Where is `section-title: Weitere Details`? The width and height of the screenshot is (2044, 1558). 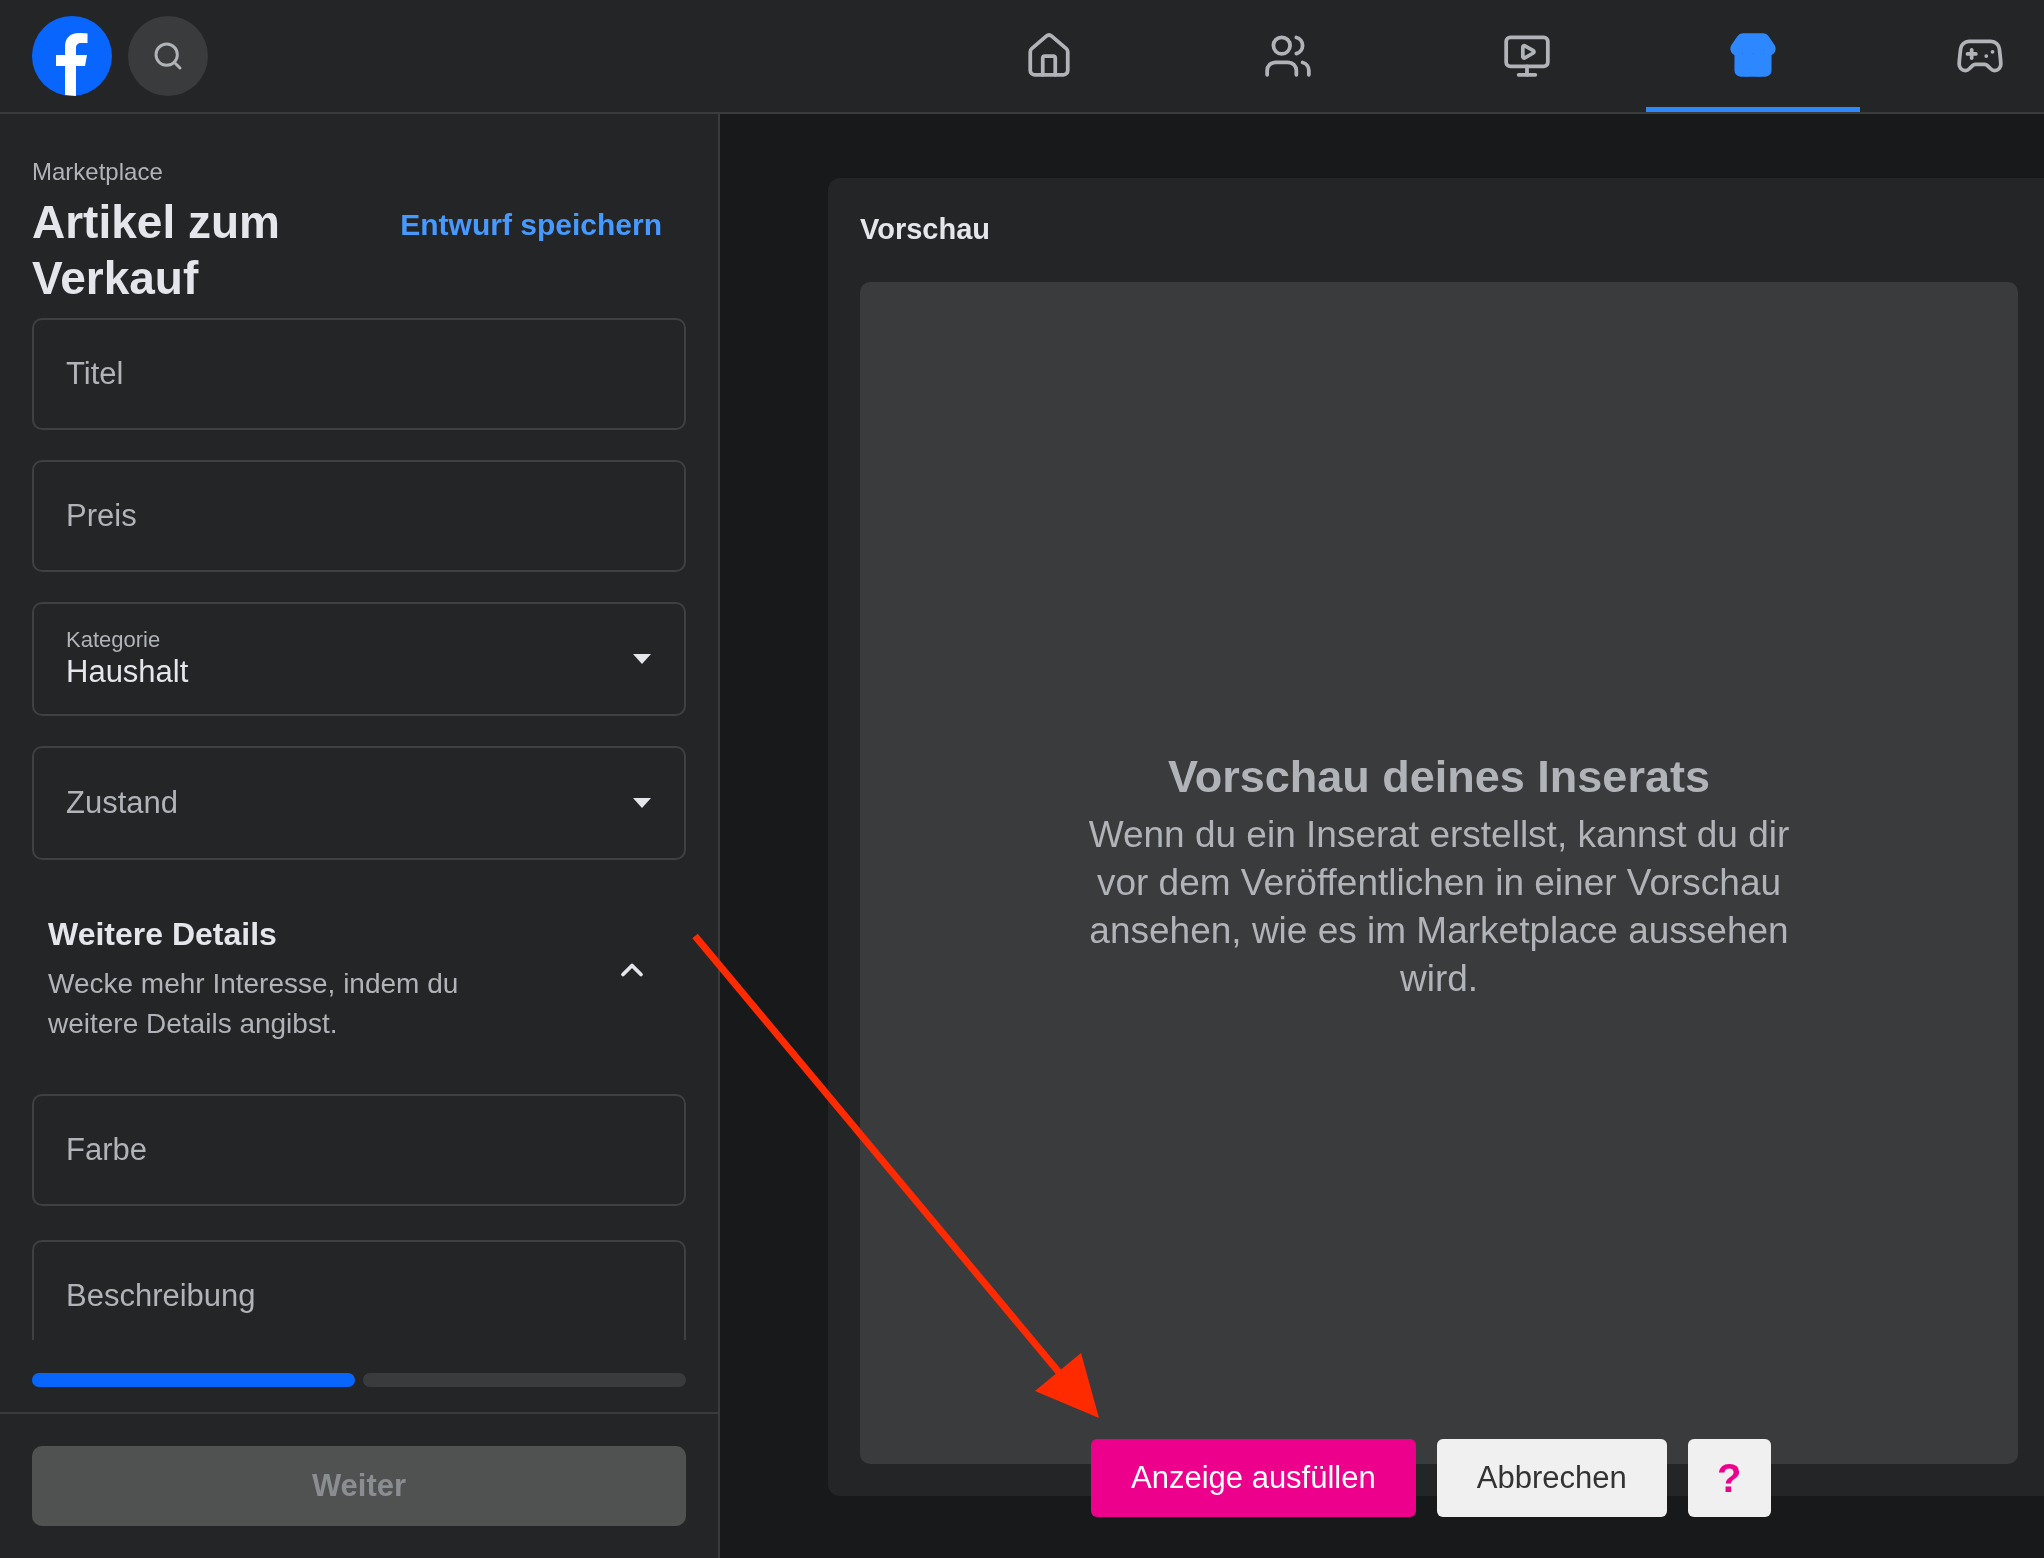
section-title: Weitere Details is located at coordinates (163, 934).